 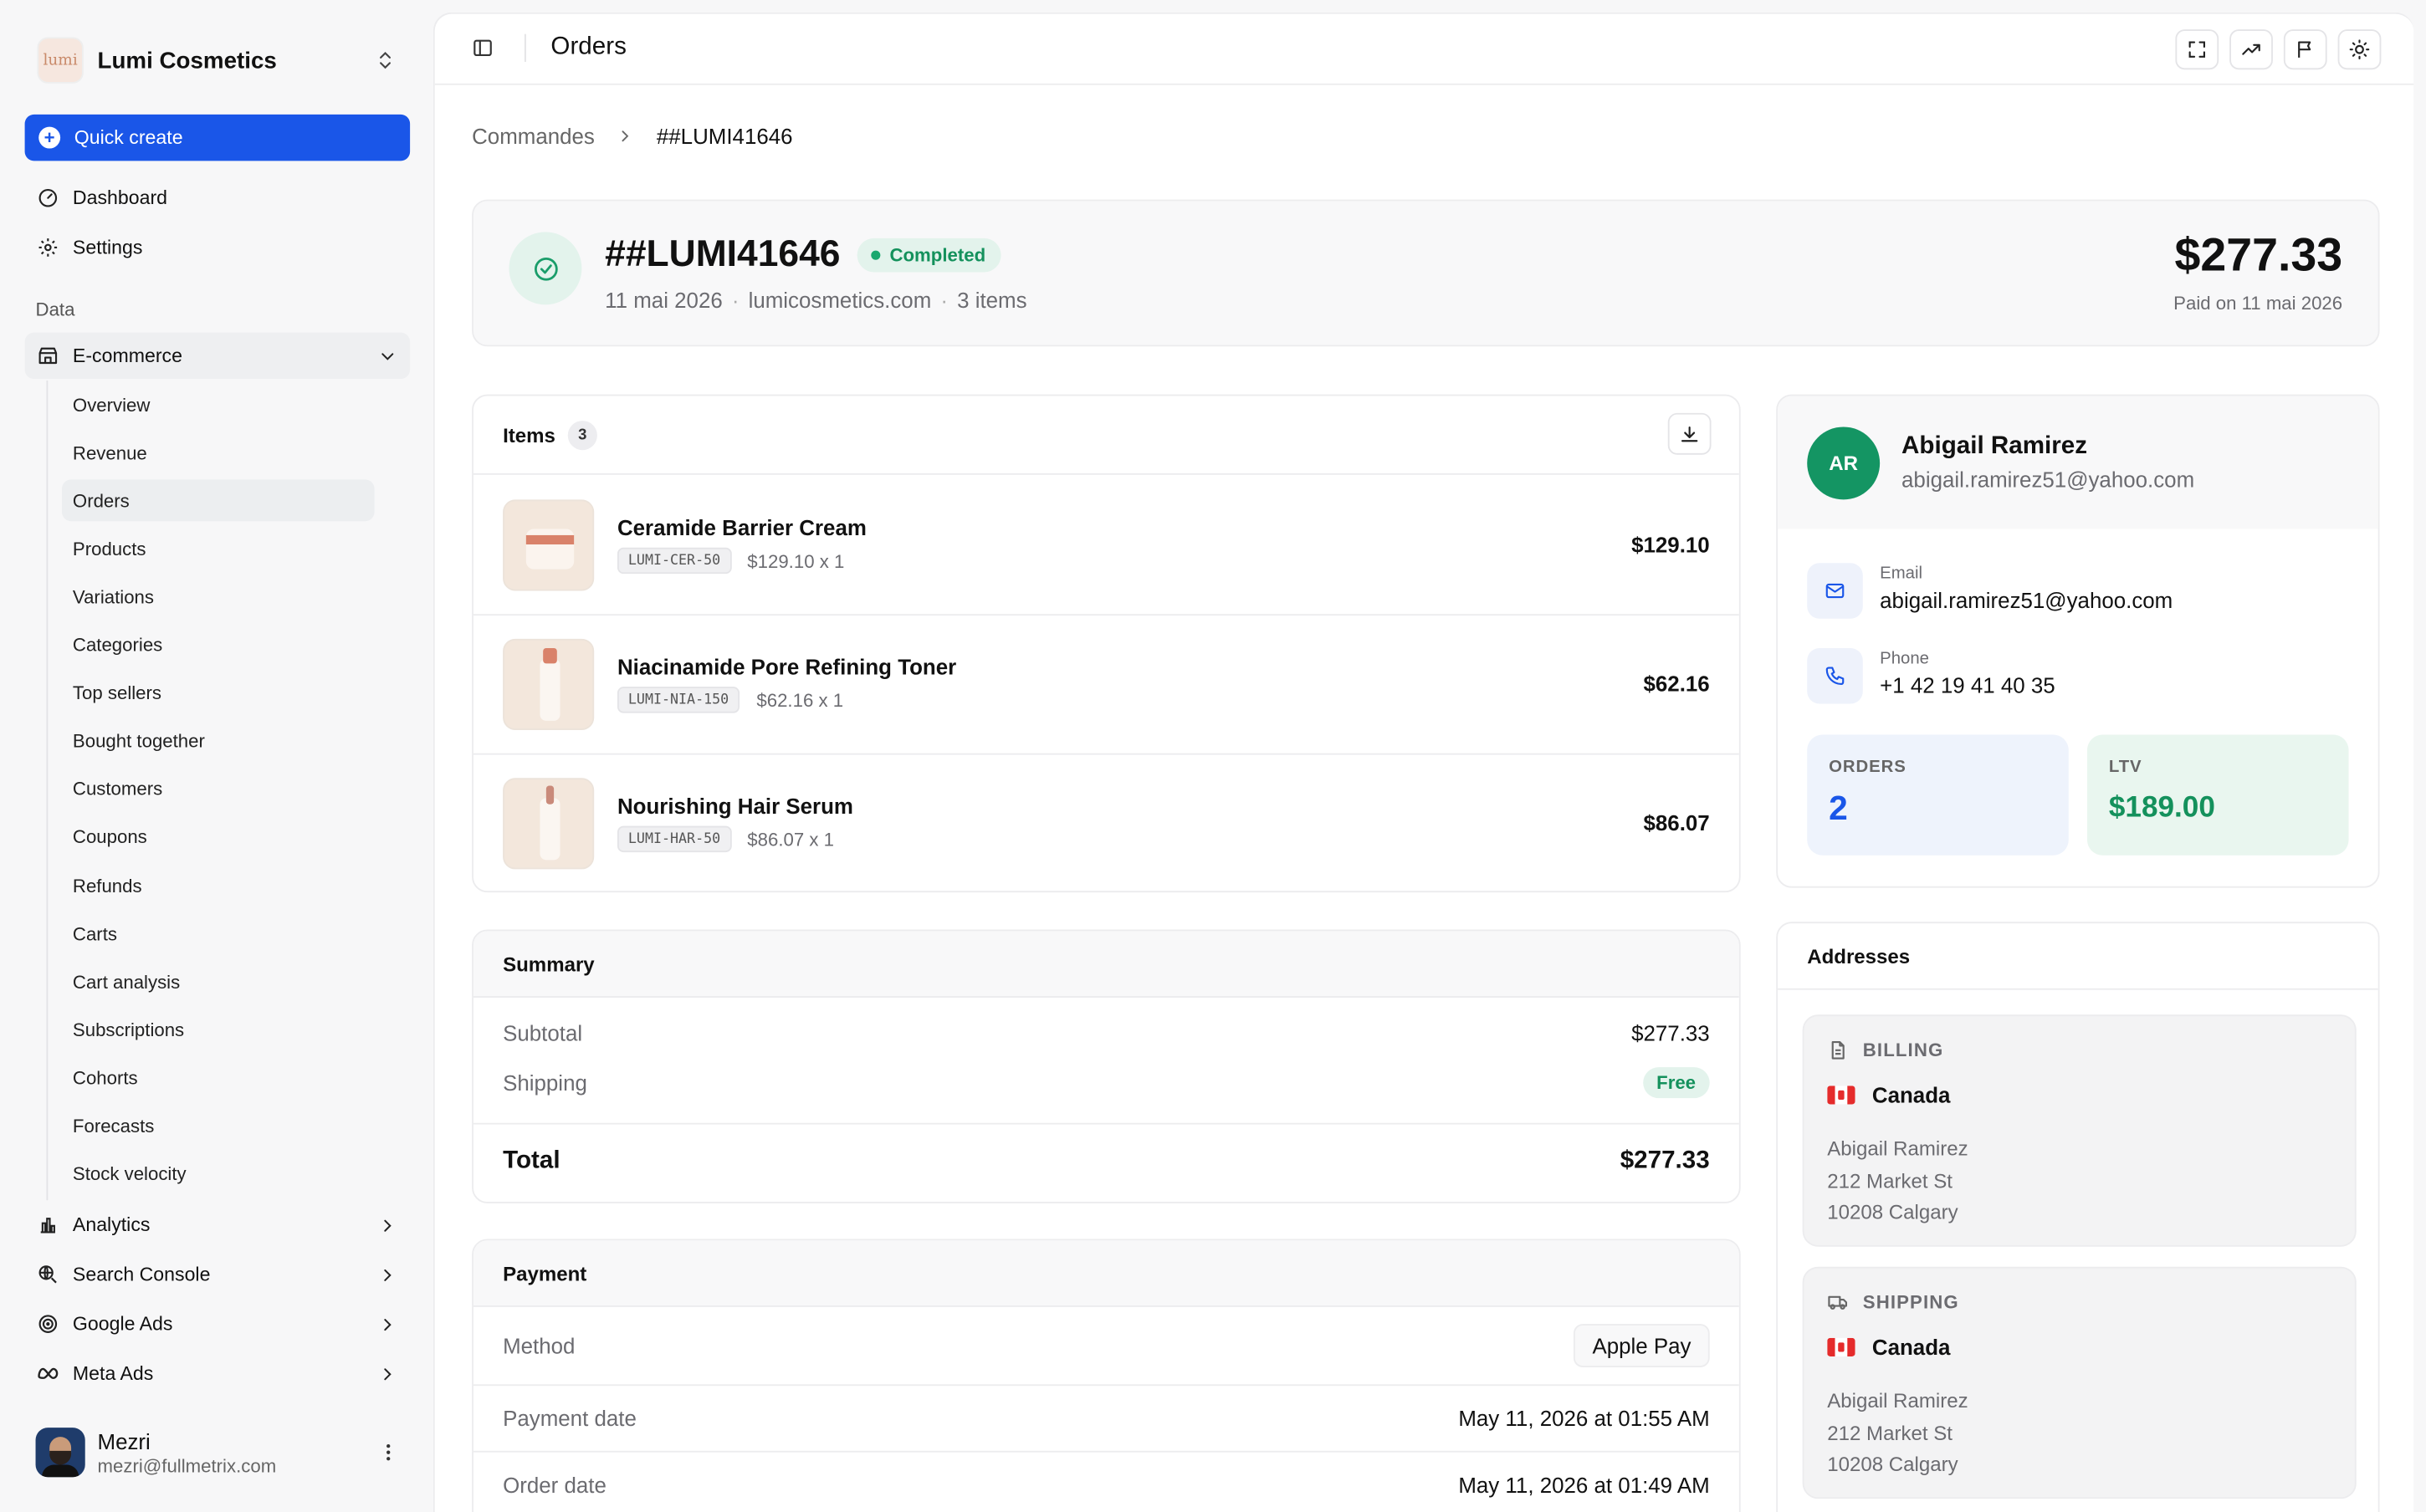 What do you see at coordinates (218, 1078) in the screenshot?
I see `sidebar-subitem-cohorts: Cohorts` at bounding box center [218, 1078].